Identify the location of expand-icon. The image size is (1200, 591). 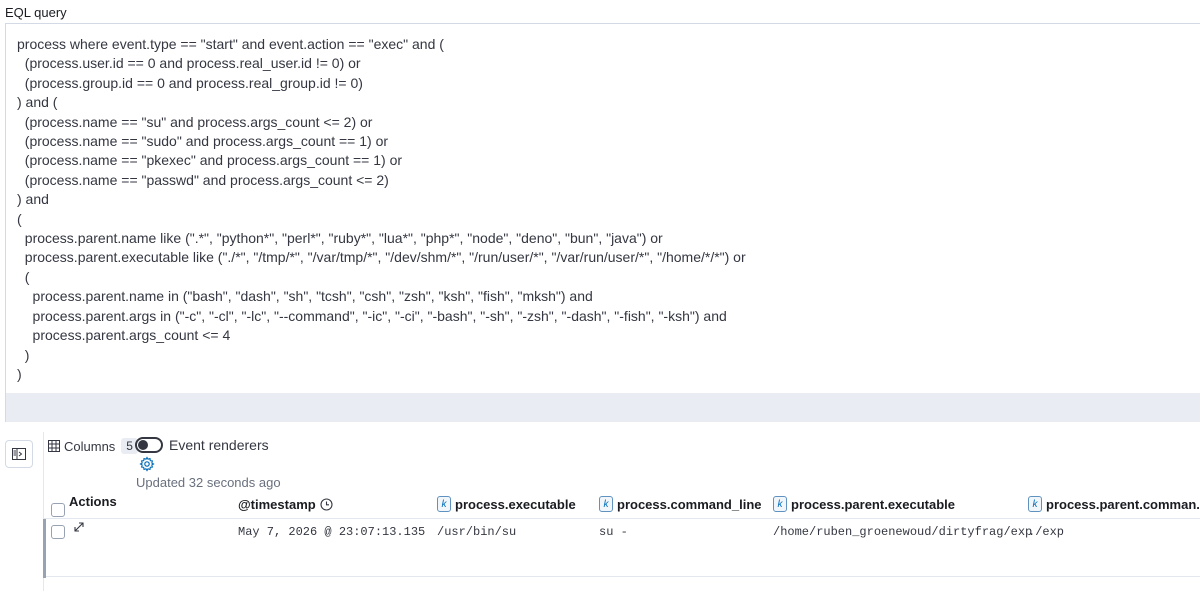
(79, 527).